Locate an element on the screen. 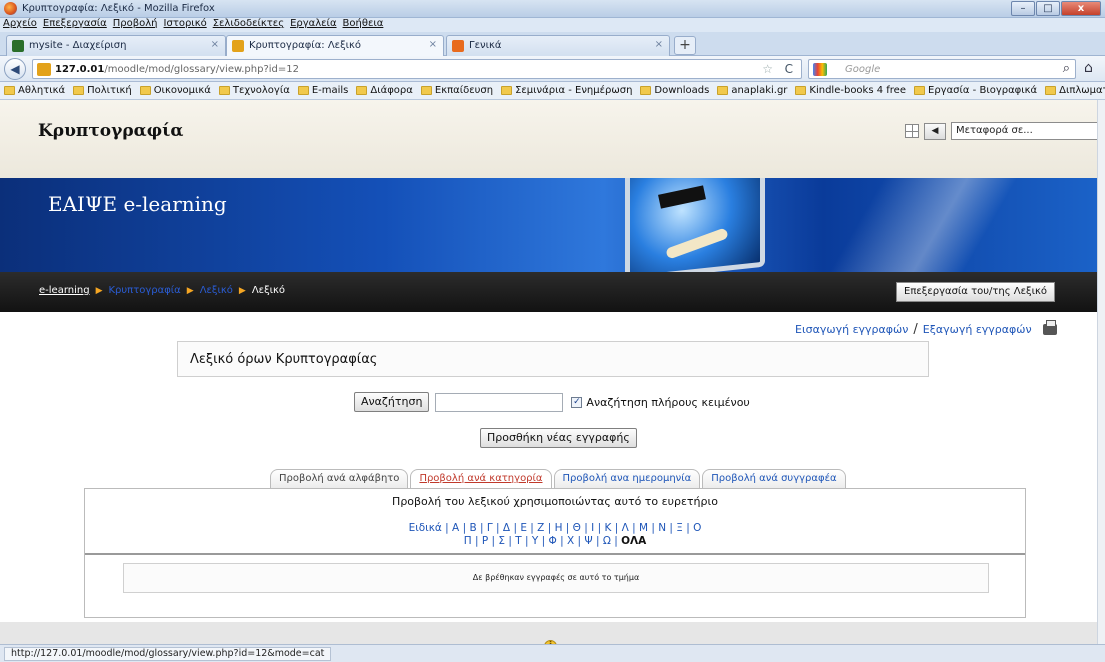 Image resolution: width=1105 pixels, height=662 pixels. breadcrumb-course-link: Κρυπτογραφία is located at coordinates (144, 290).